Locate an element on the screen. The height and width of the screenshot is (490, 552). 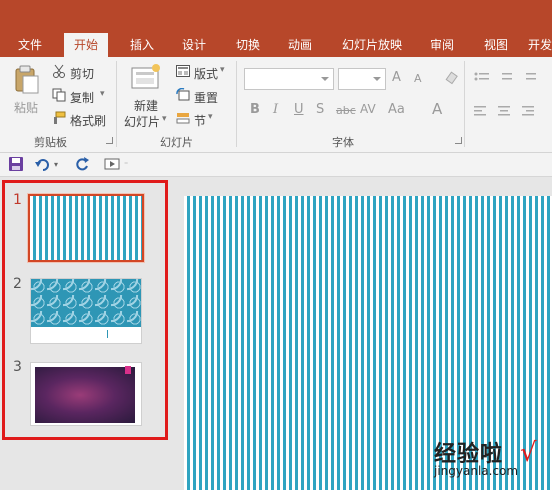
font-color-button: A is located at coordinates (437, 109).